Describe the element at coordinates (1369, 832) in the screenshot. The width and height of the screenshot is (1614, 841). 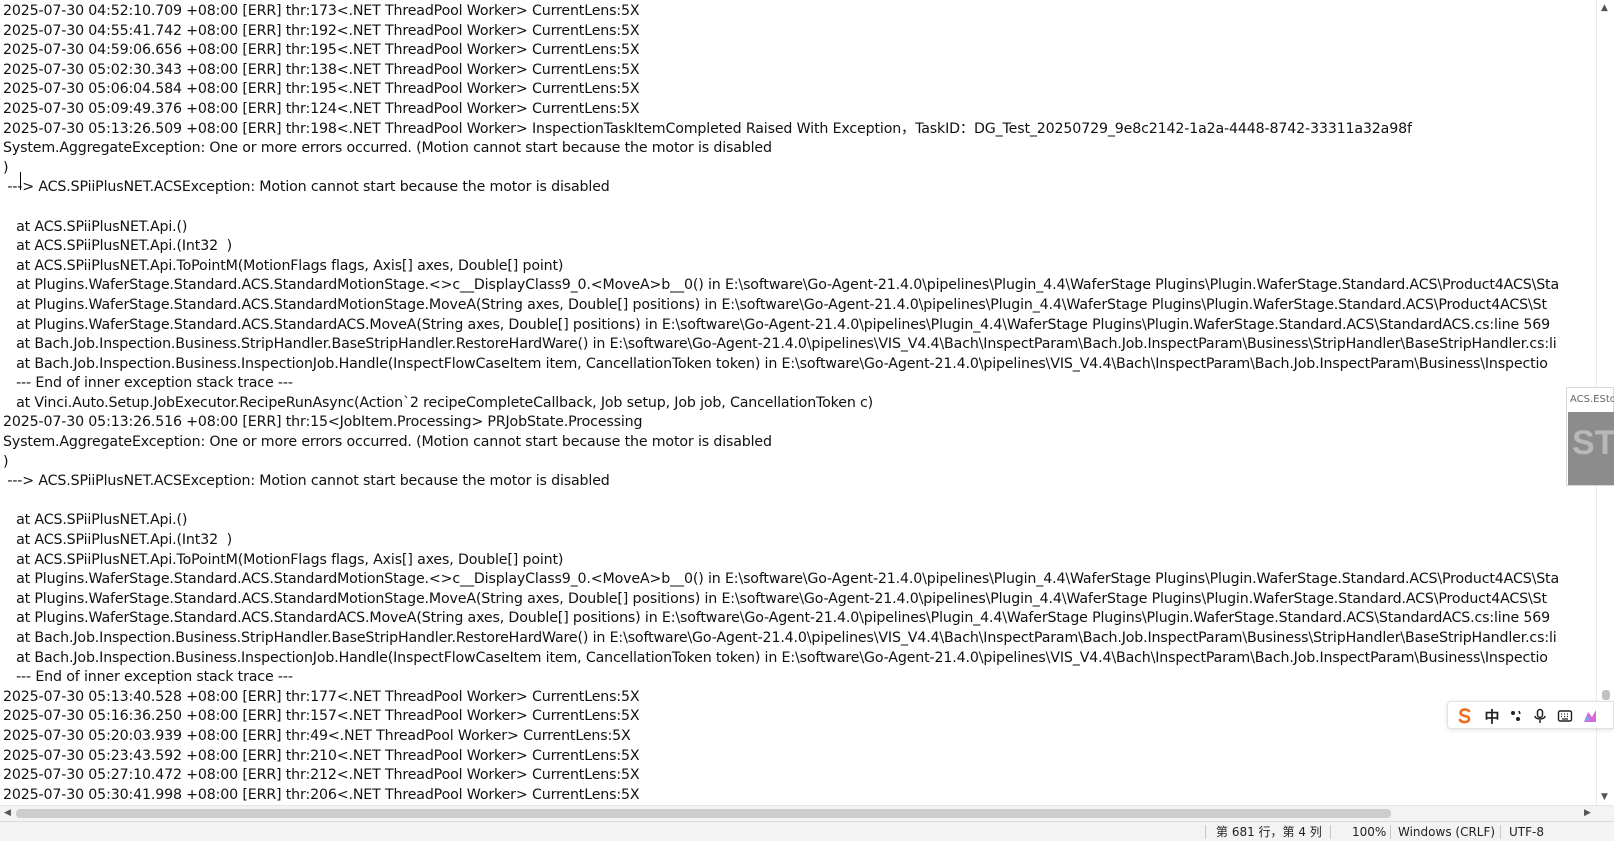
I see `zoom-level: 100%` at that location.